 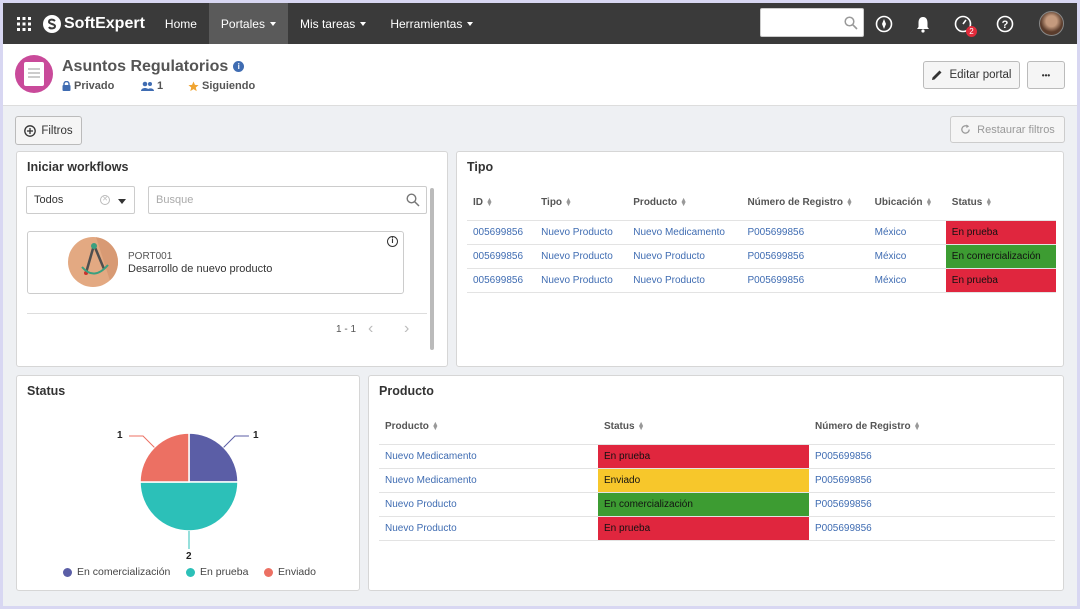 I want to click on column-header: ID ▲ ▼, so click(x=501, y=203).